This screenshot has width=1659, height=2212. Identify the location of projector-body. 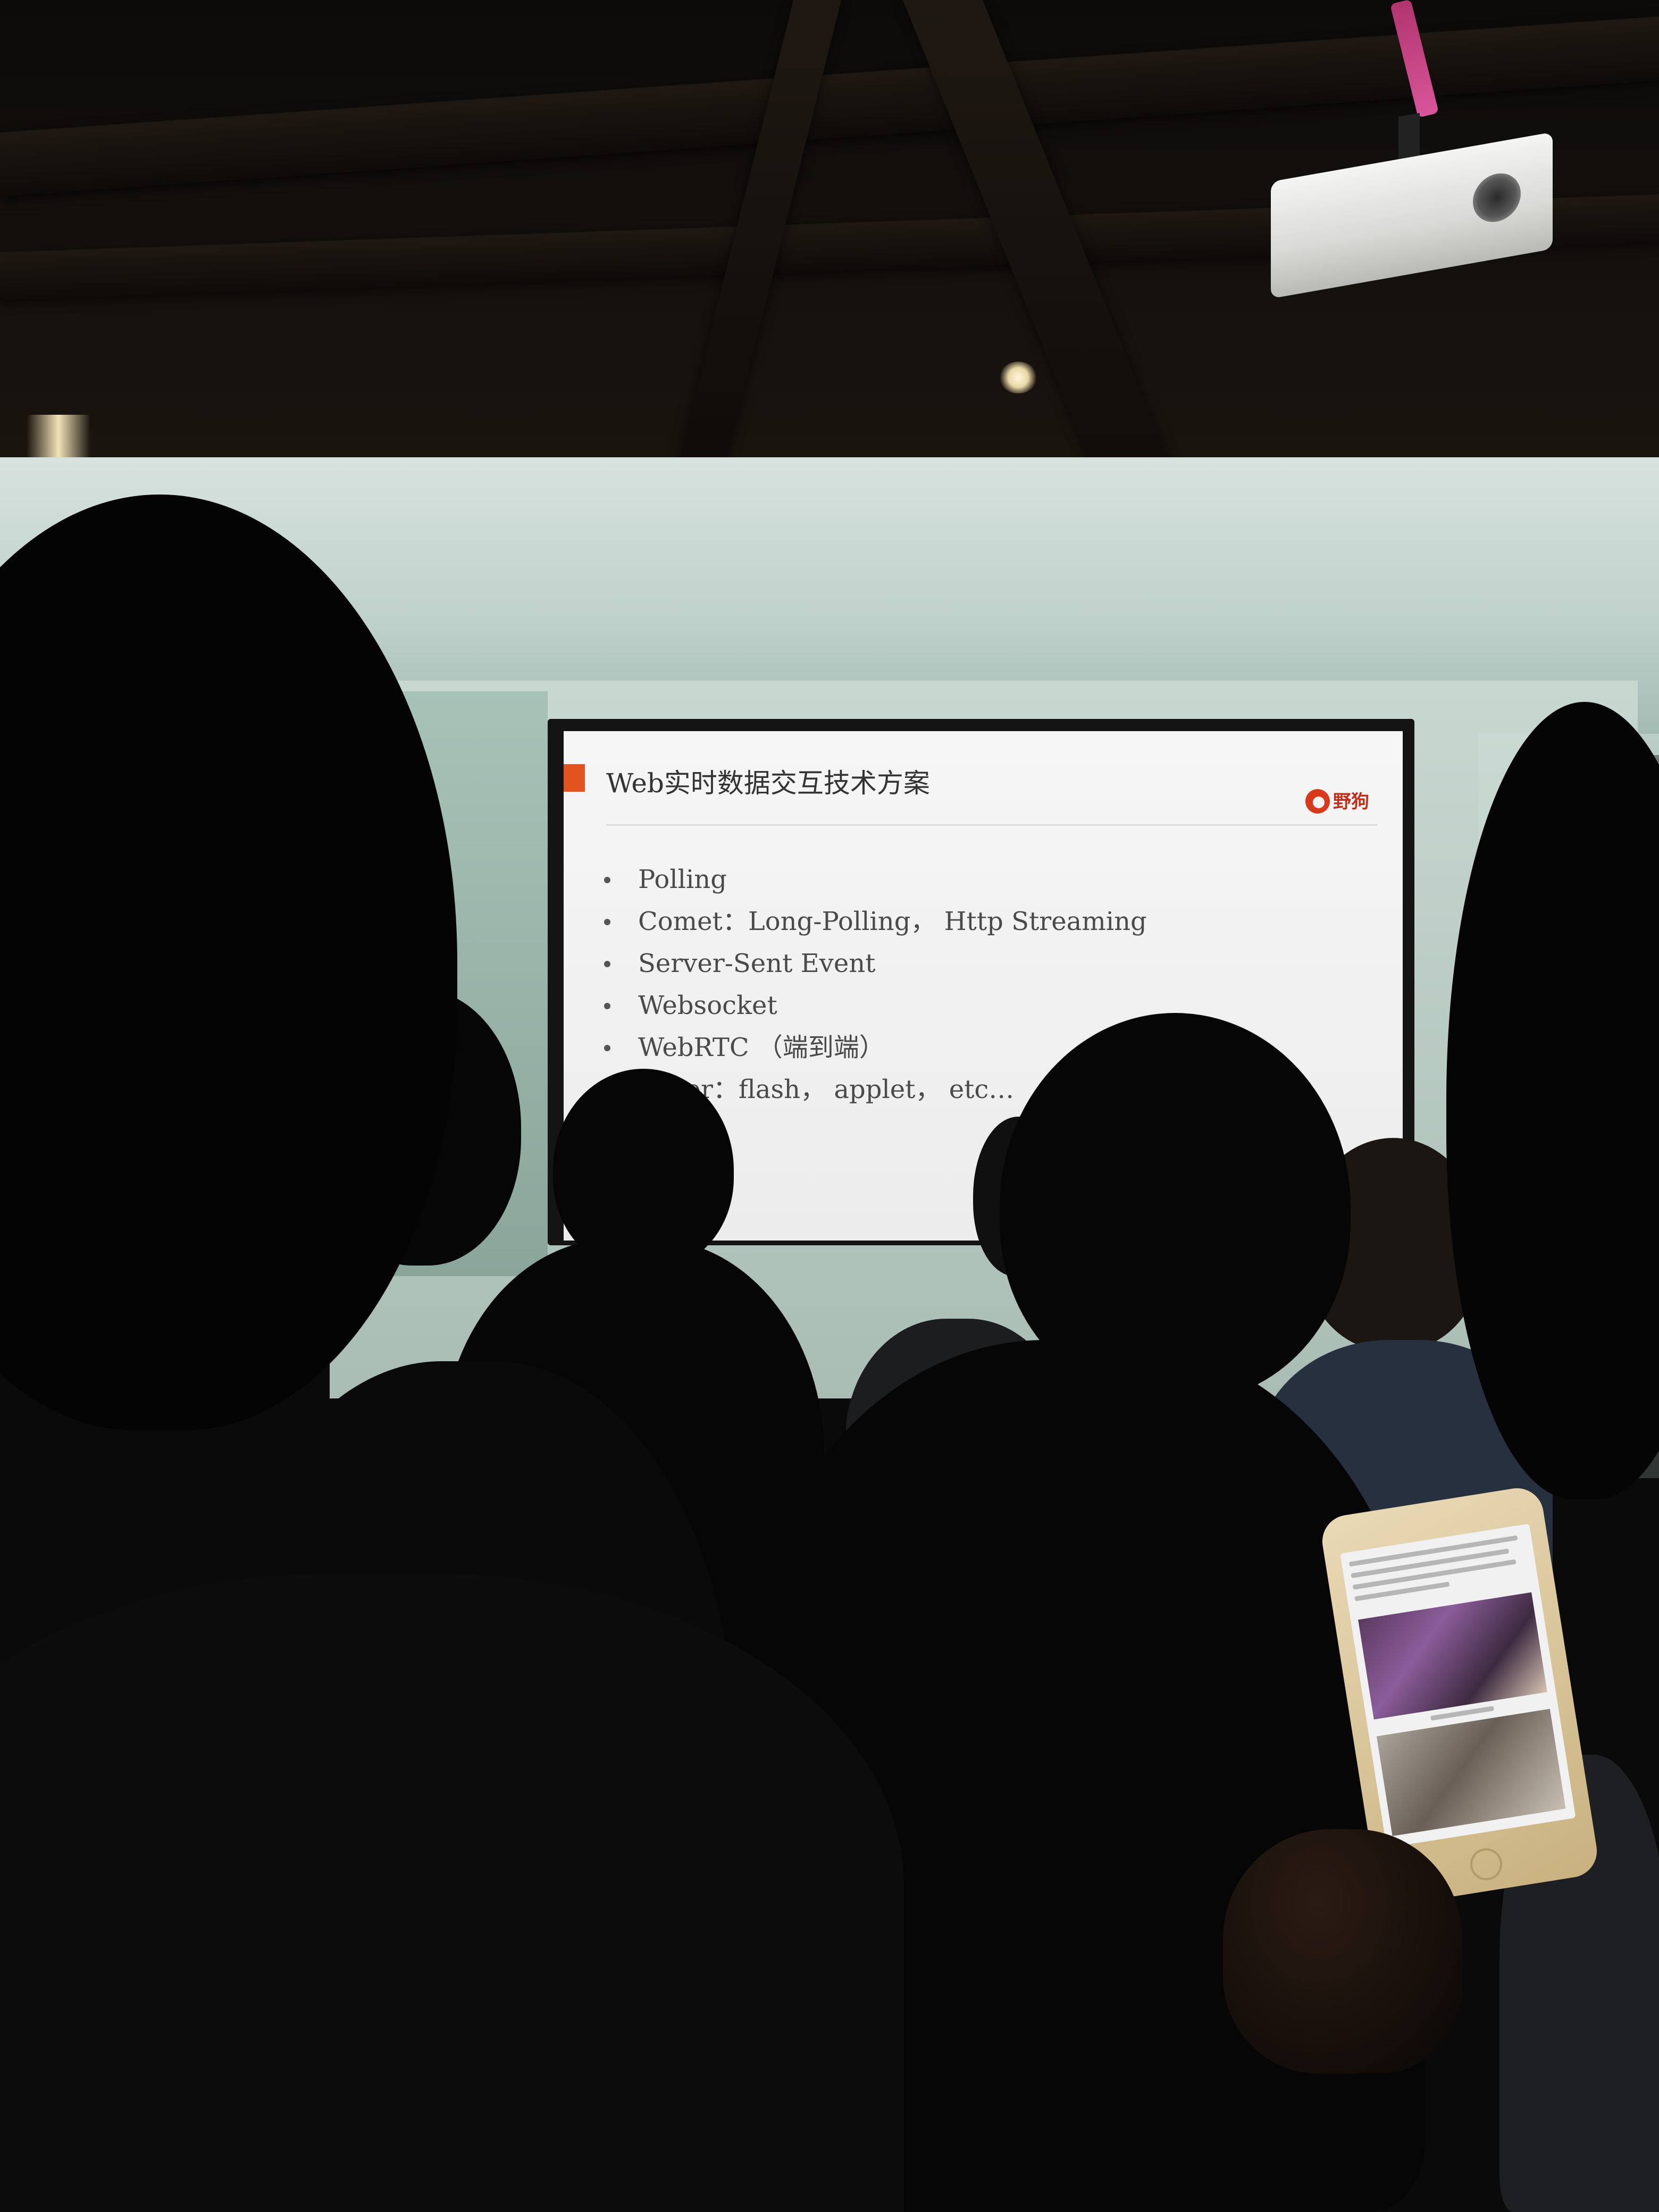
(1412, 215).